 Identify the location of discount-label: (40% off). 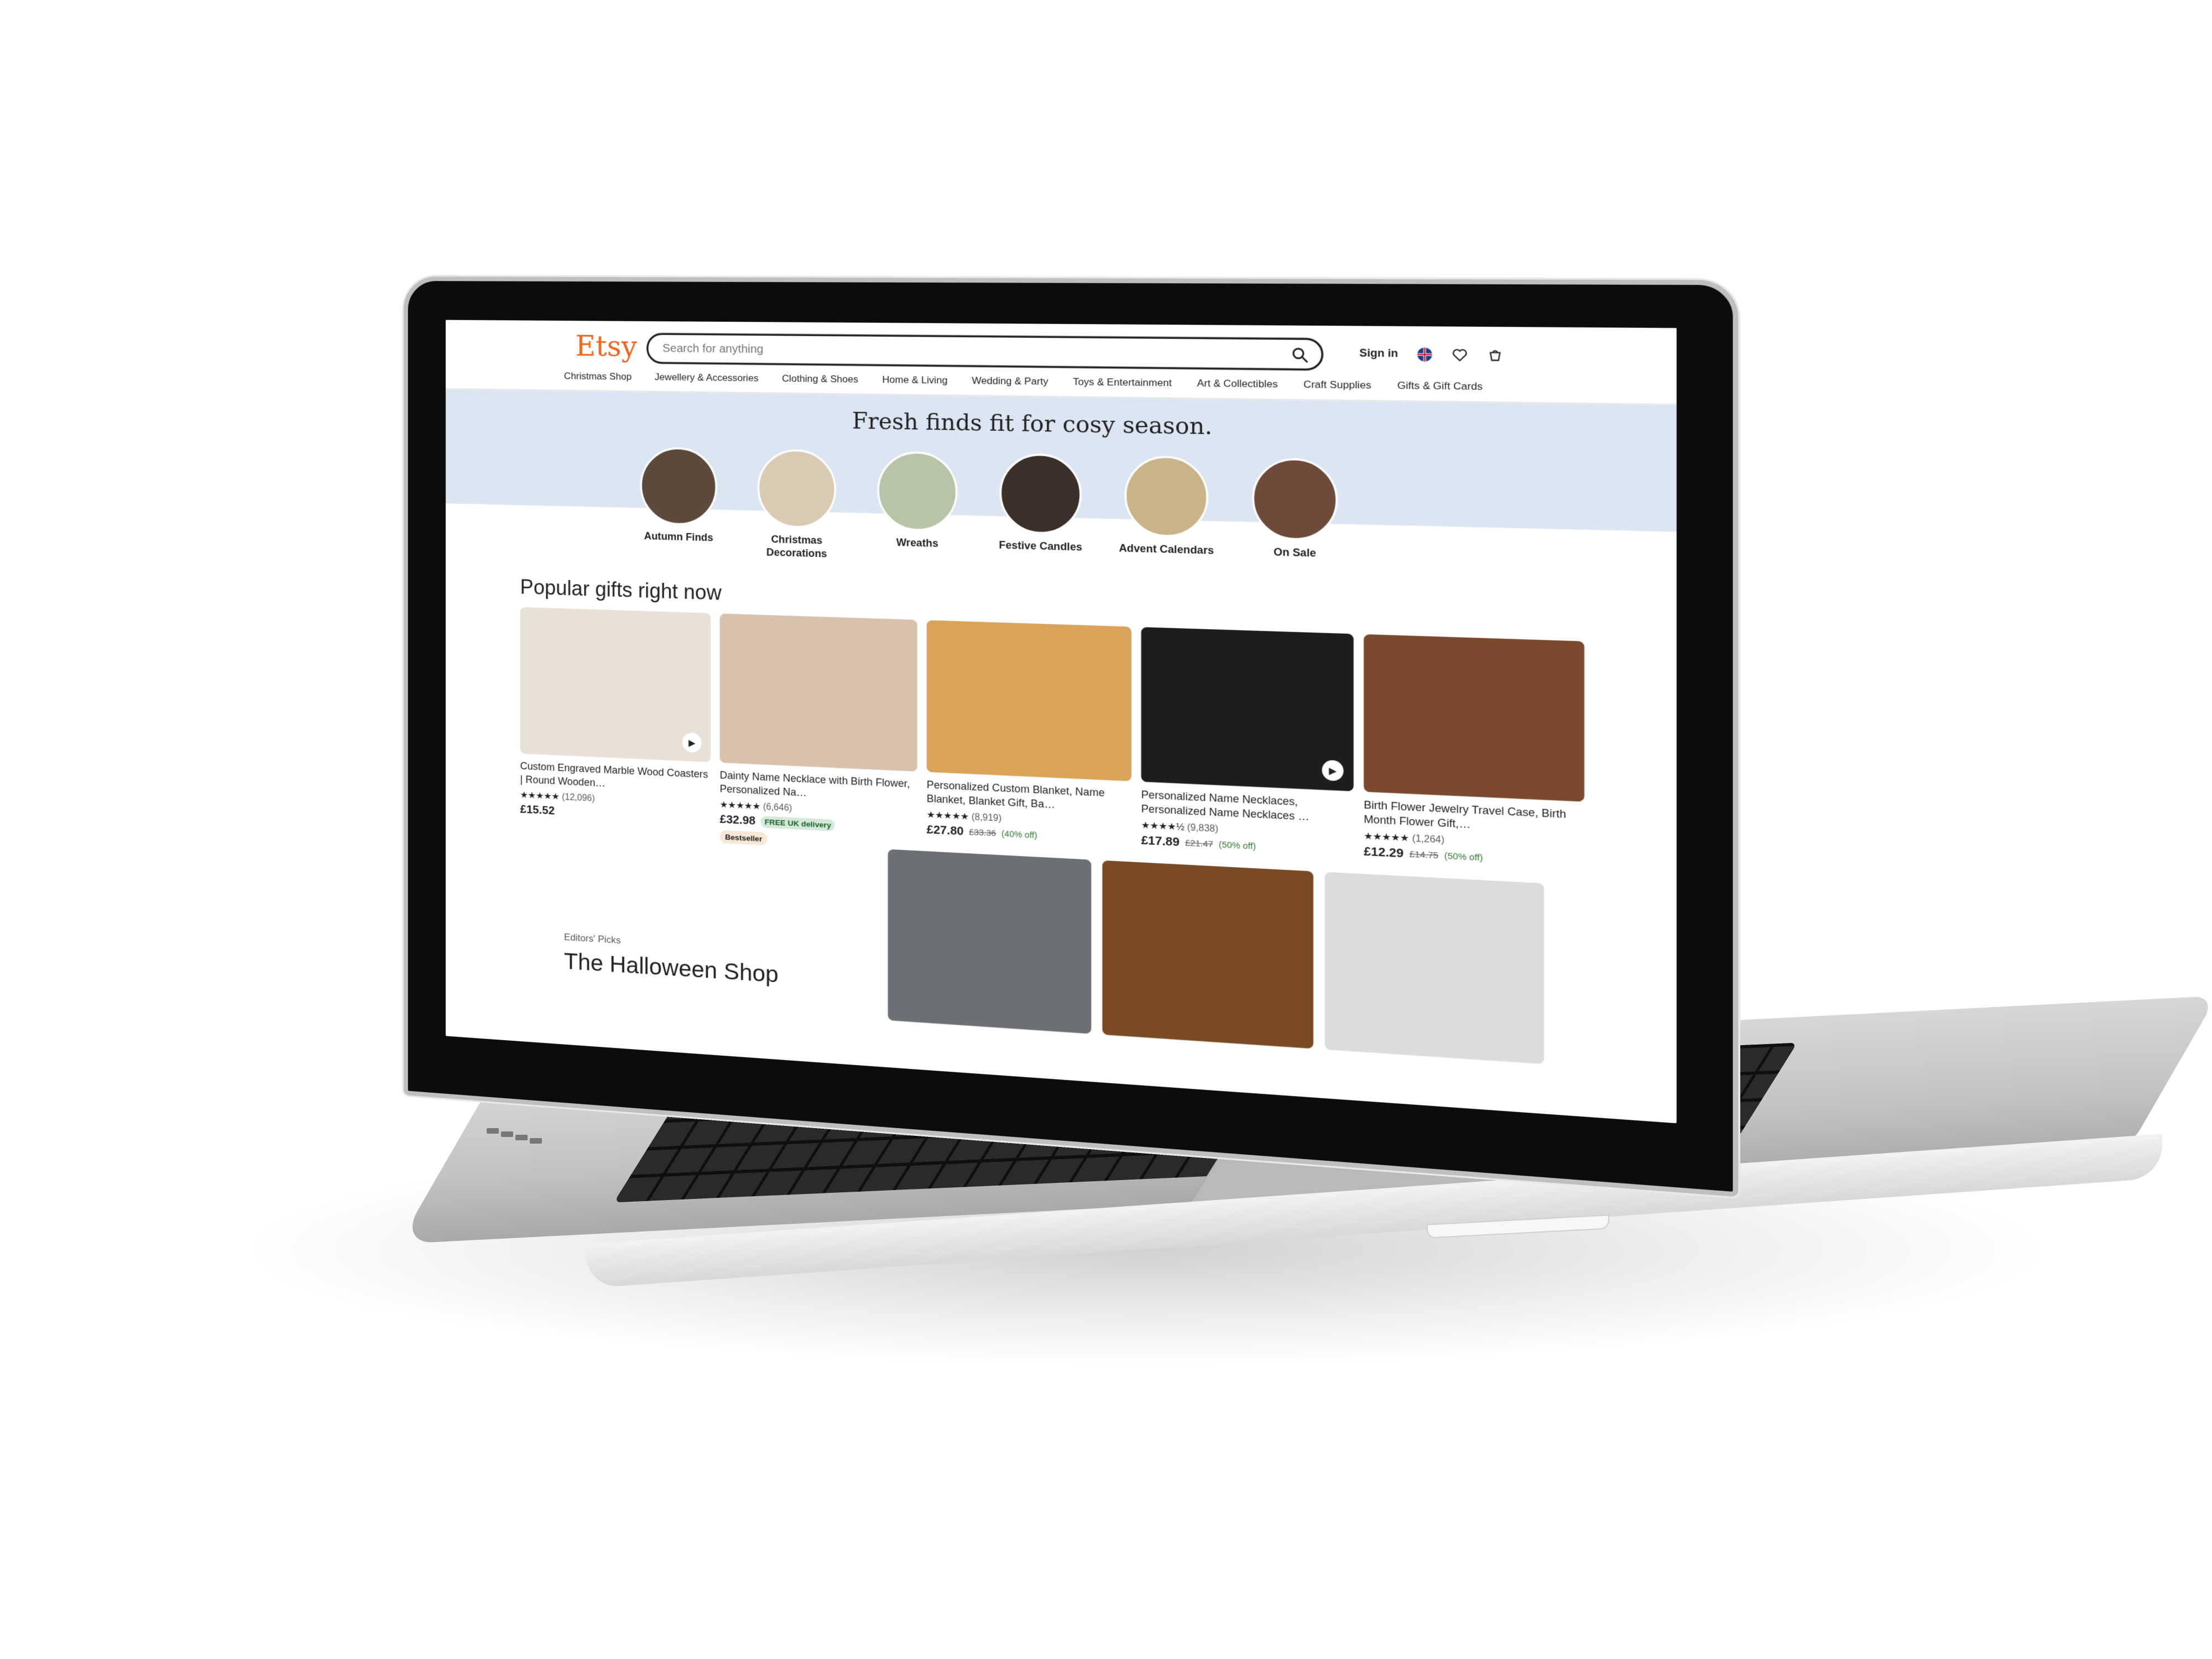
(1019, 835).